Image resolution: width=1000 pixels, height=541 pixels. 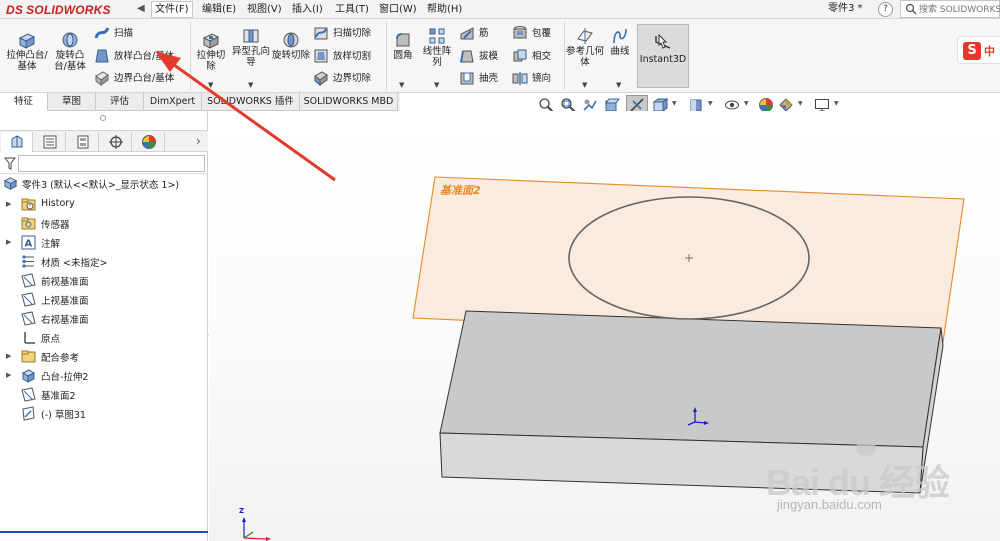 I want to click on help-question-icon: ?, so click(x=885, y=9).